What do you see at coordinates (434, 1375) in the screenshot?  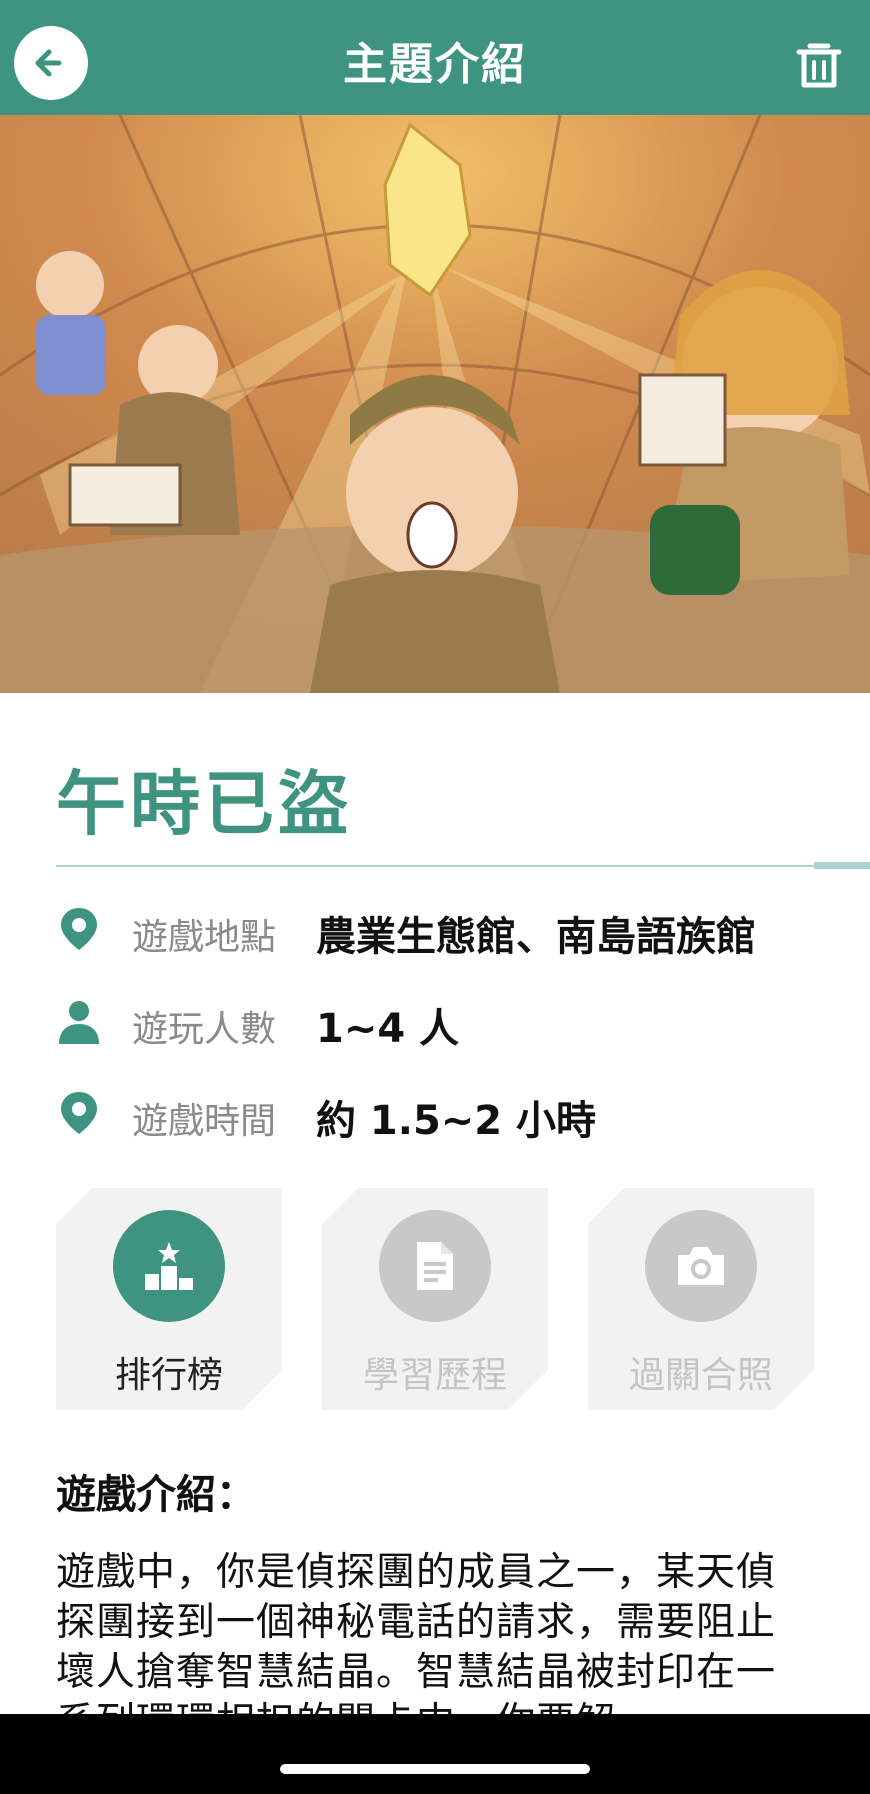 I see `card-label: 學習歷程` at bounding box center [434, 1375].